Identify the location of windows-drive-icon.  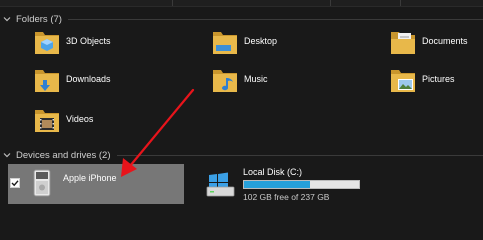
(221, 185).